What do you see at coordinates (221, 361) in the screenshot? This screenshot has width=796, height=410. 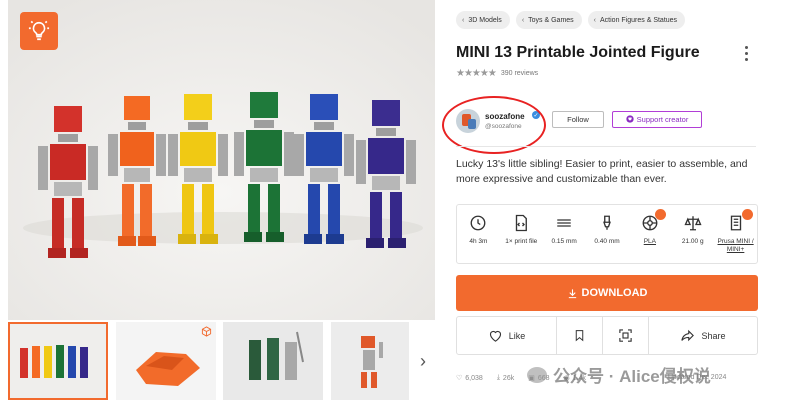 I see `thumbnail-strip: ›` at bounding box center [221, 361].